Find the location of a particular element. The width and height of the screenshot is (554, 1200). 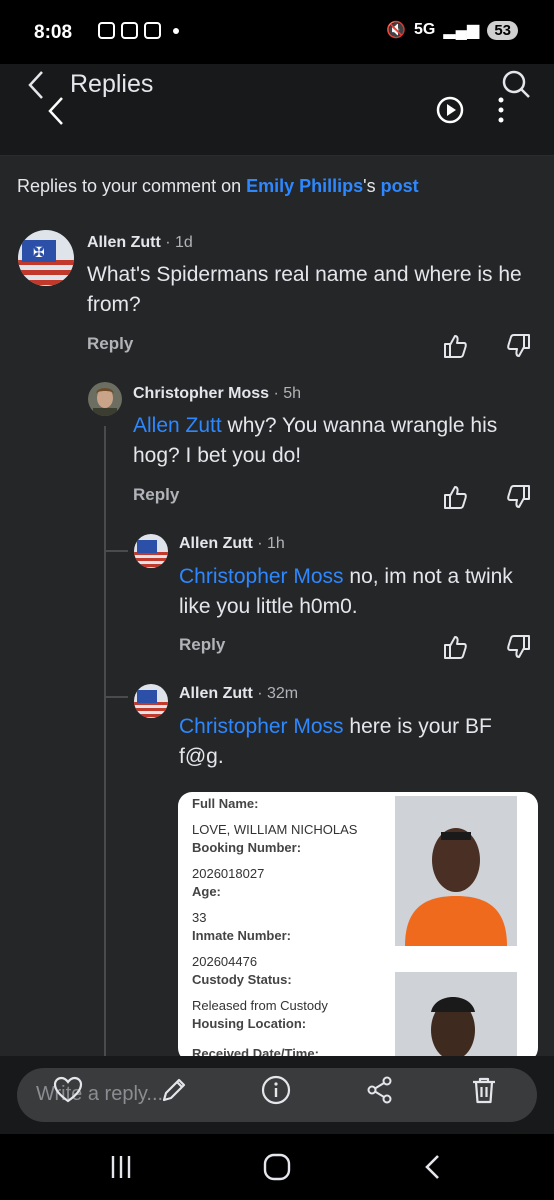

signal-icon: ▂▄▆ is located at coordinates (461, 30).